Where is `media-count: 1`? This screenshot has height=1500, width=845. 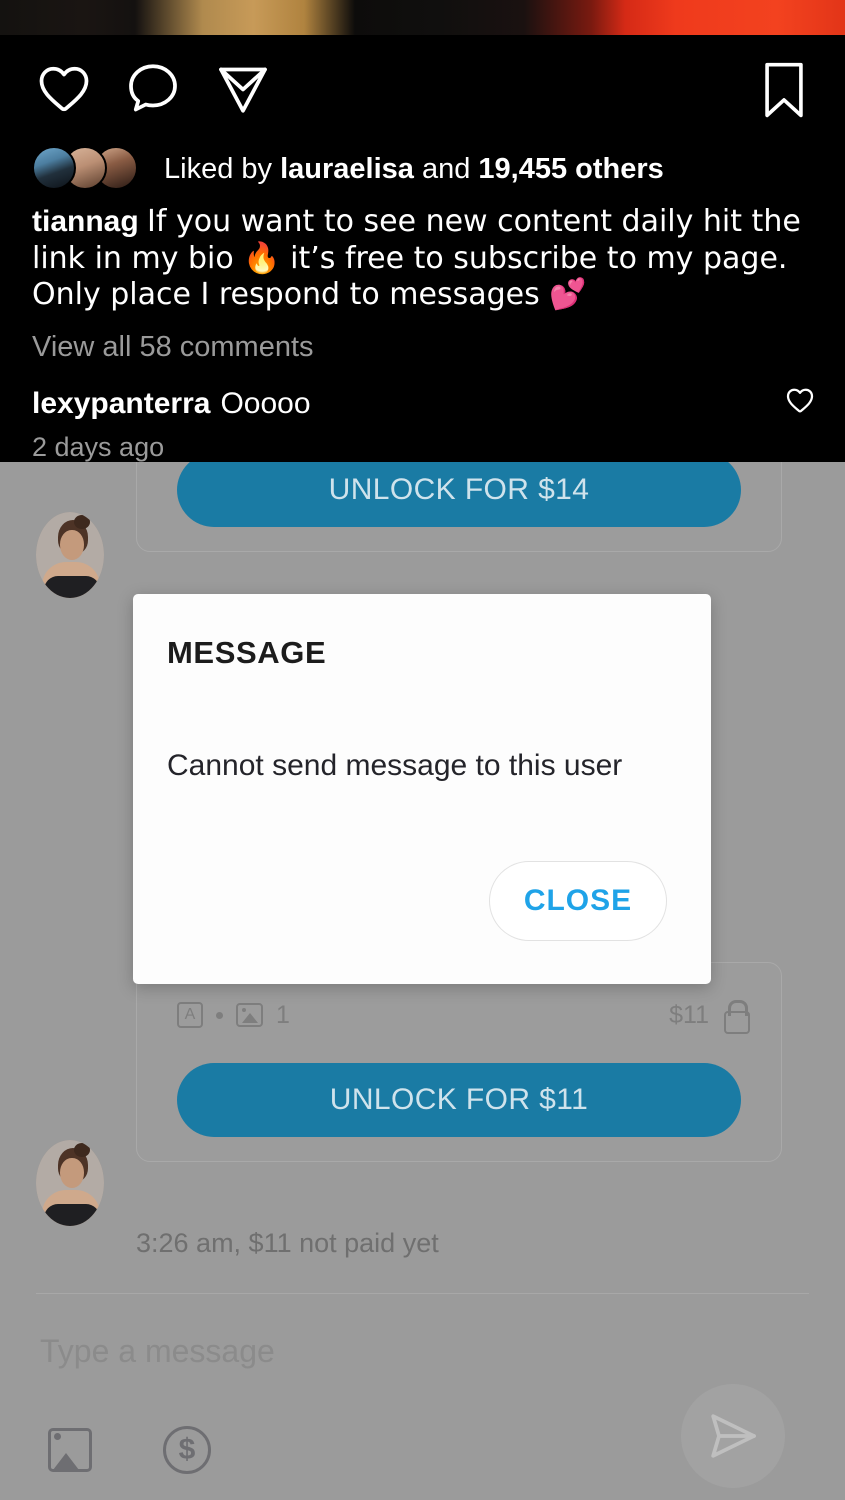 media-count: 1 is located at coordinates (283, 1014).